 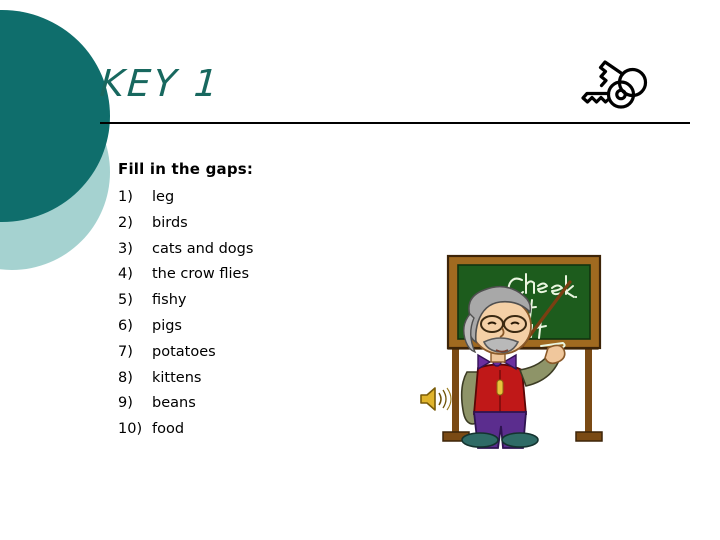 What do you see at coordinates (248, 327) in the screenshot?
I see `answer-row: 6) pigs` at bounding box center [248, 327].